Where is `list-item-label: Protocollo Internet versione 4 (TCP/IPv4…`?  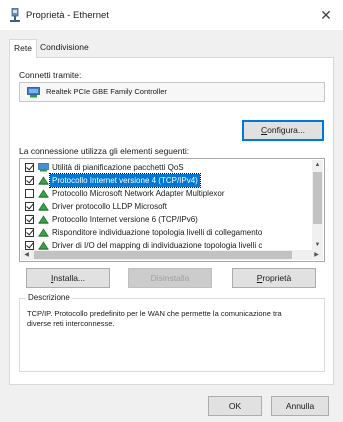
list-item-label: Protocollo Internet versione 4 (TCP/IPv4… is located at coordinates (125, 180).